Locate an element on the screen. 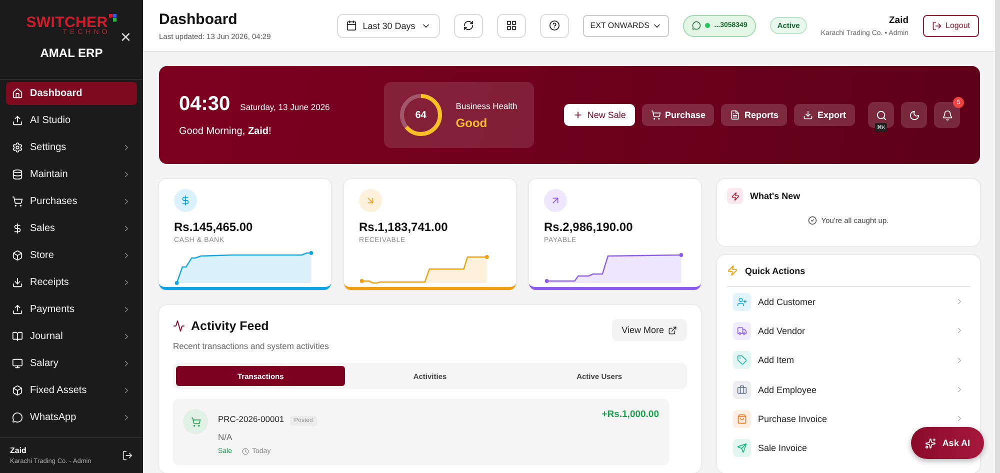 Image resolution: width=1000 pixels, height=473 pixels. sidebar-item-label: Dashboard is located at coordinates (57, 93).